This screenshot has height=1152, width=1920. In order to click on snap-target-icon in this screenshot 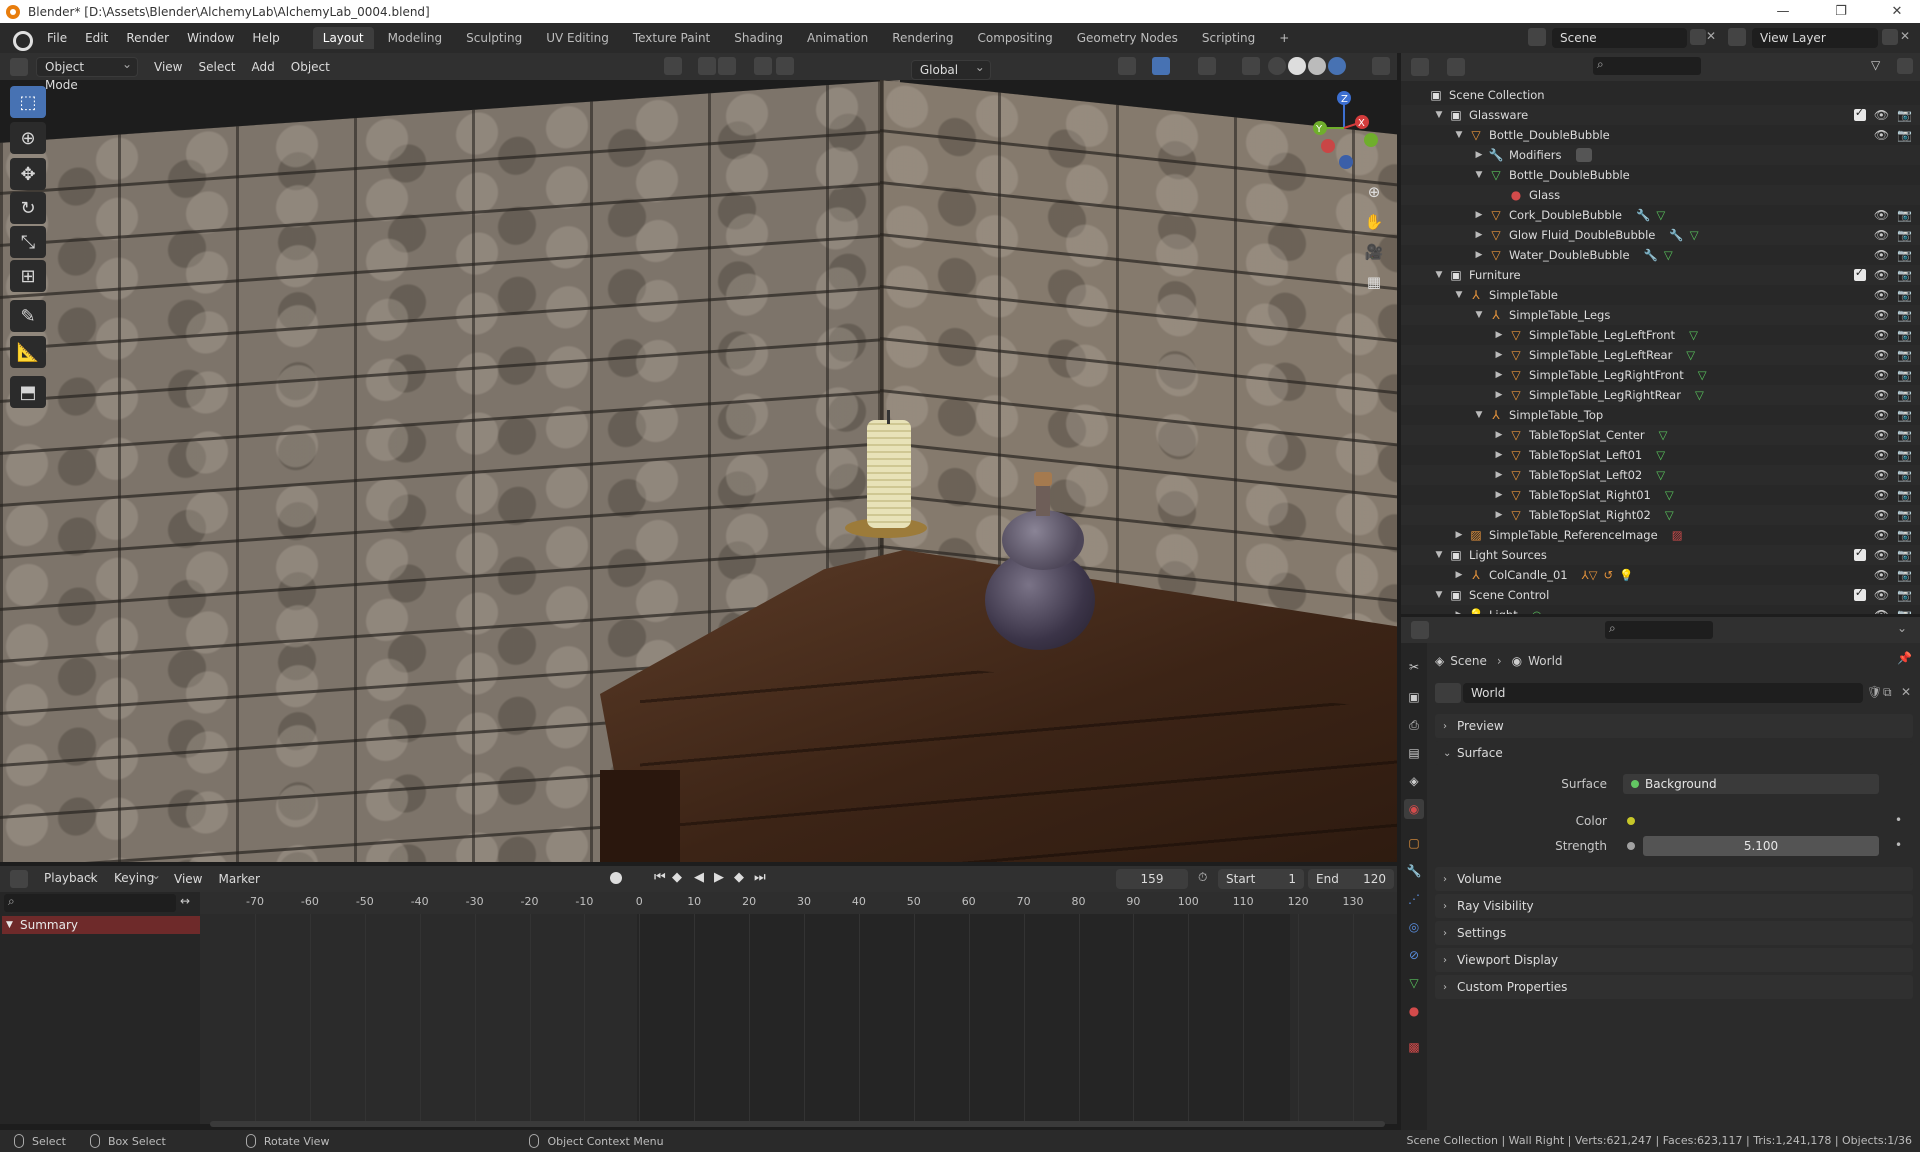, I will do `click(727, 66)`.